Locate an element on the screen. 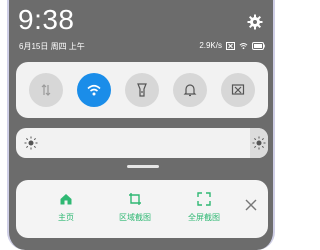  network-speed: 2.9K/s is located at coordinates (210, 45).